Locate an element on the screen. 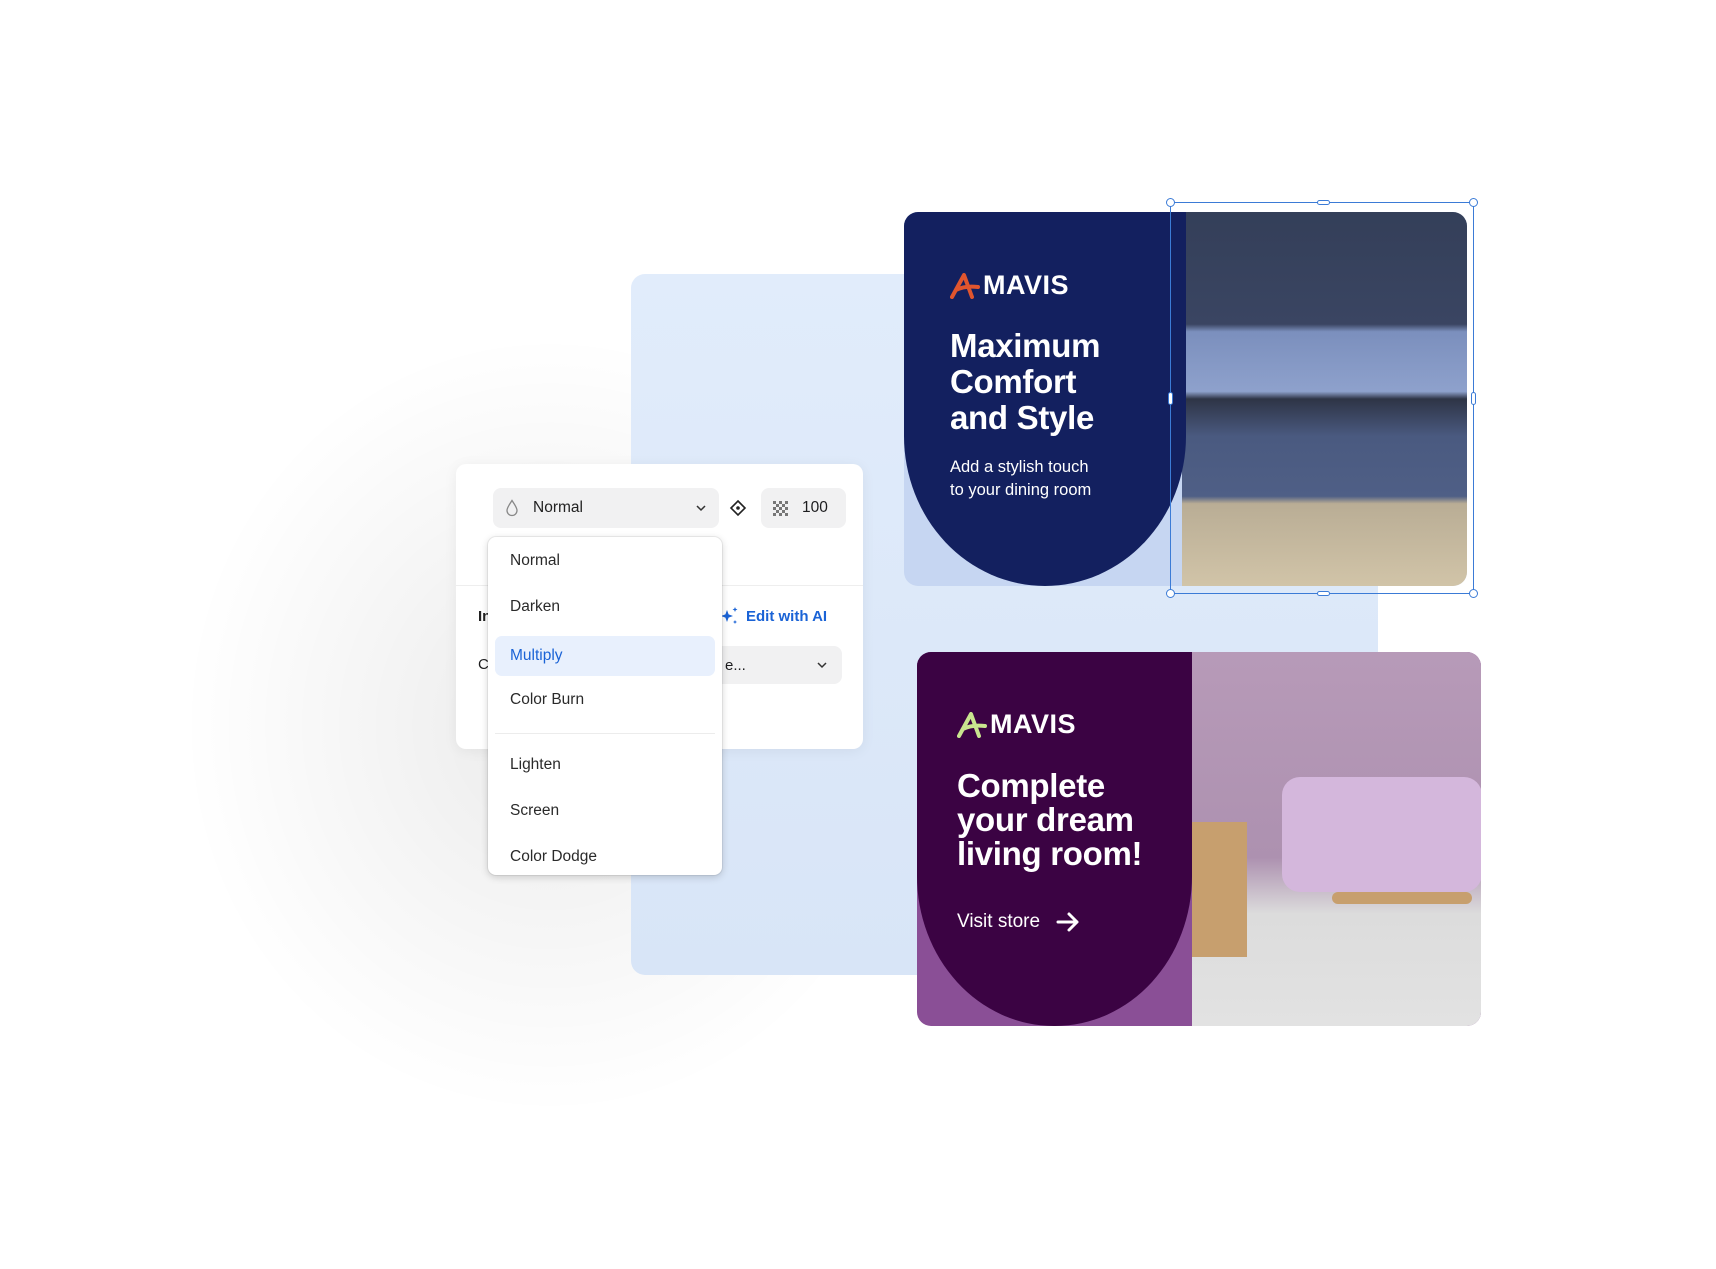  drop-icon is located at coordinates (512, 508).